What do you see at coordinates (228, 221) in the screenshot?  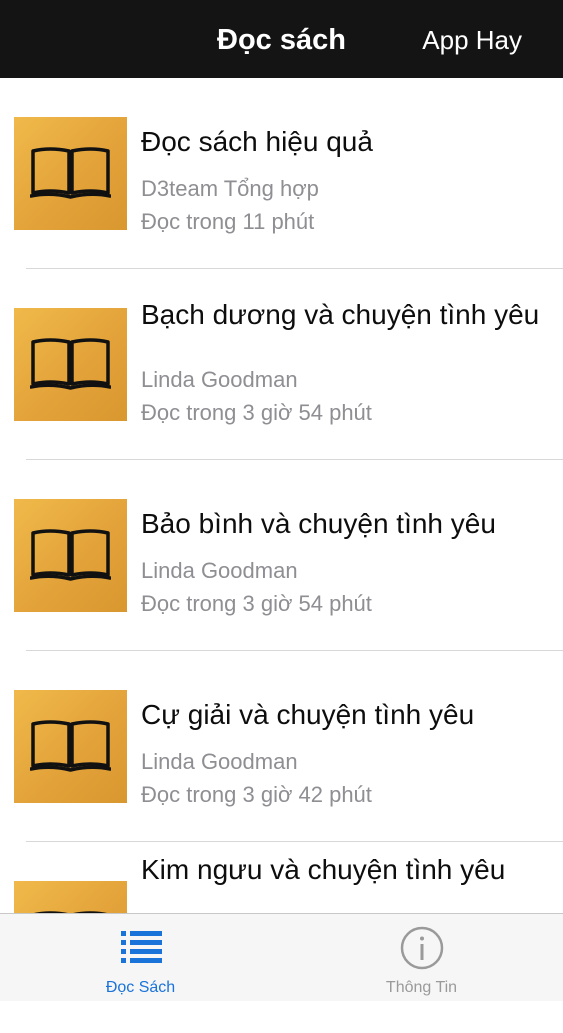 I see `book-read-time: Đọc trong 11 phút` at bounding box center [228, 221].